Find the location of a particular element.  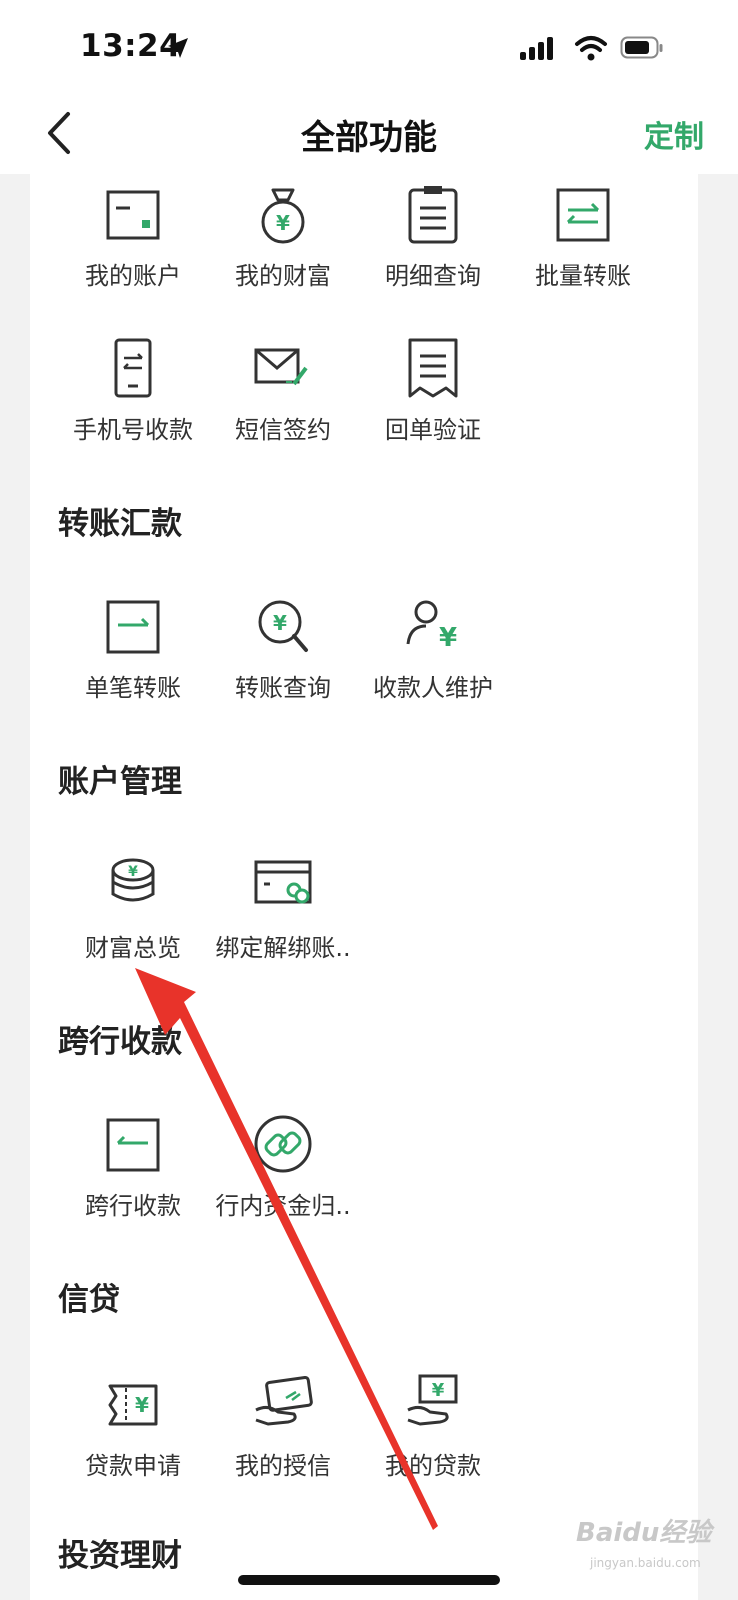

nav-bar: 全部功能 定制 is located at coordinates (369, 132).